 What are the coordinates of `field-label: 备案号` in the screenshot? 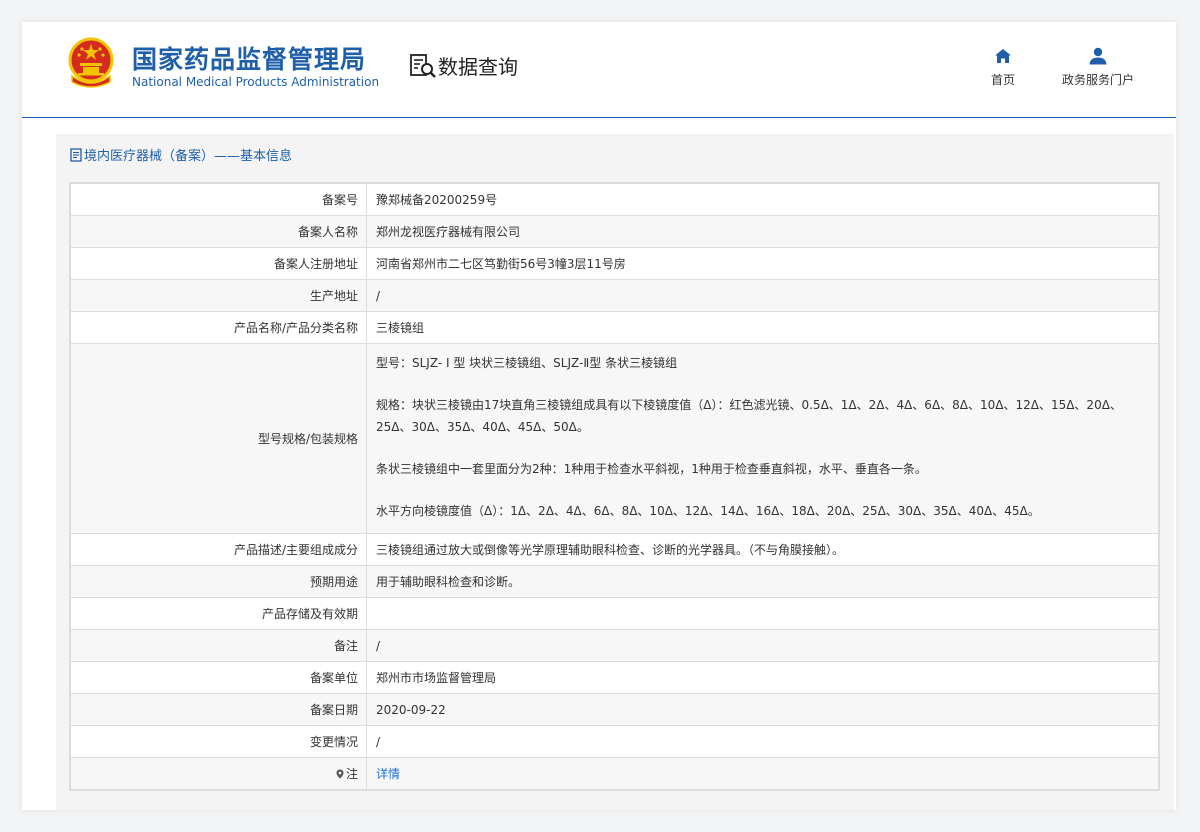 It's located at (218, 199).